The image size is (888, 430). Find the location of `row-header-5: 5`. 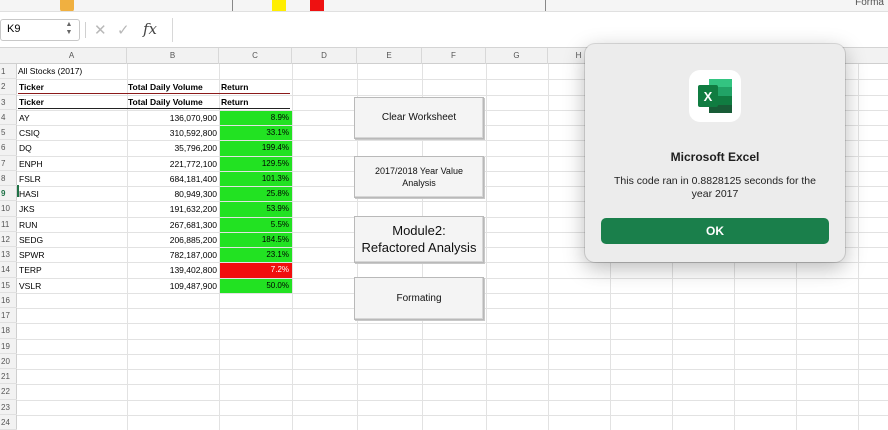

row-header-5: 5 is located at coordinates (8, 133).